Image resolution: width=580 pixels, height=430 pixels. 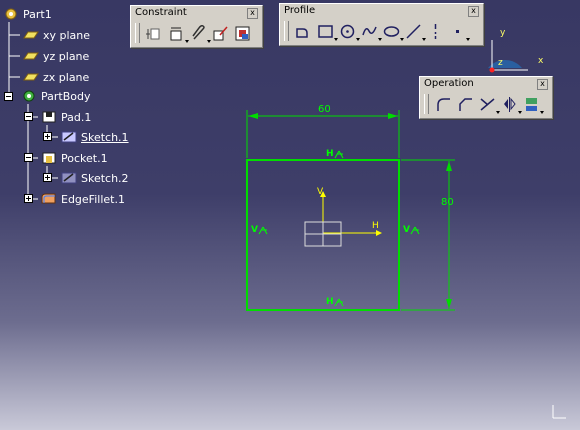 I want to click on axis-button, so click(x=435, y=31).